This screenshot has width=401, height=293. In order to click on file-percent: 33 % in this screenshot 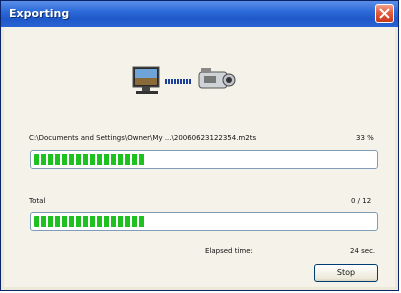, I will do `click(365, 138)`.